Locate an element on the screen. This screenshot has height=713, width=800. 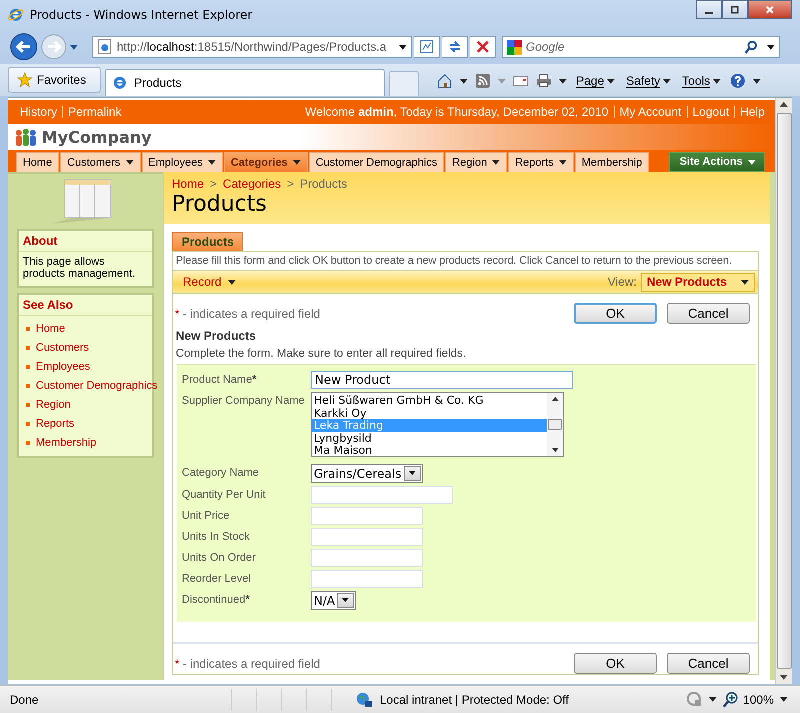
menu-item: Customer Demographics is located at coordinates (376, 162).